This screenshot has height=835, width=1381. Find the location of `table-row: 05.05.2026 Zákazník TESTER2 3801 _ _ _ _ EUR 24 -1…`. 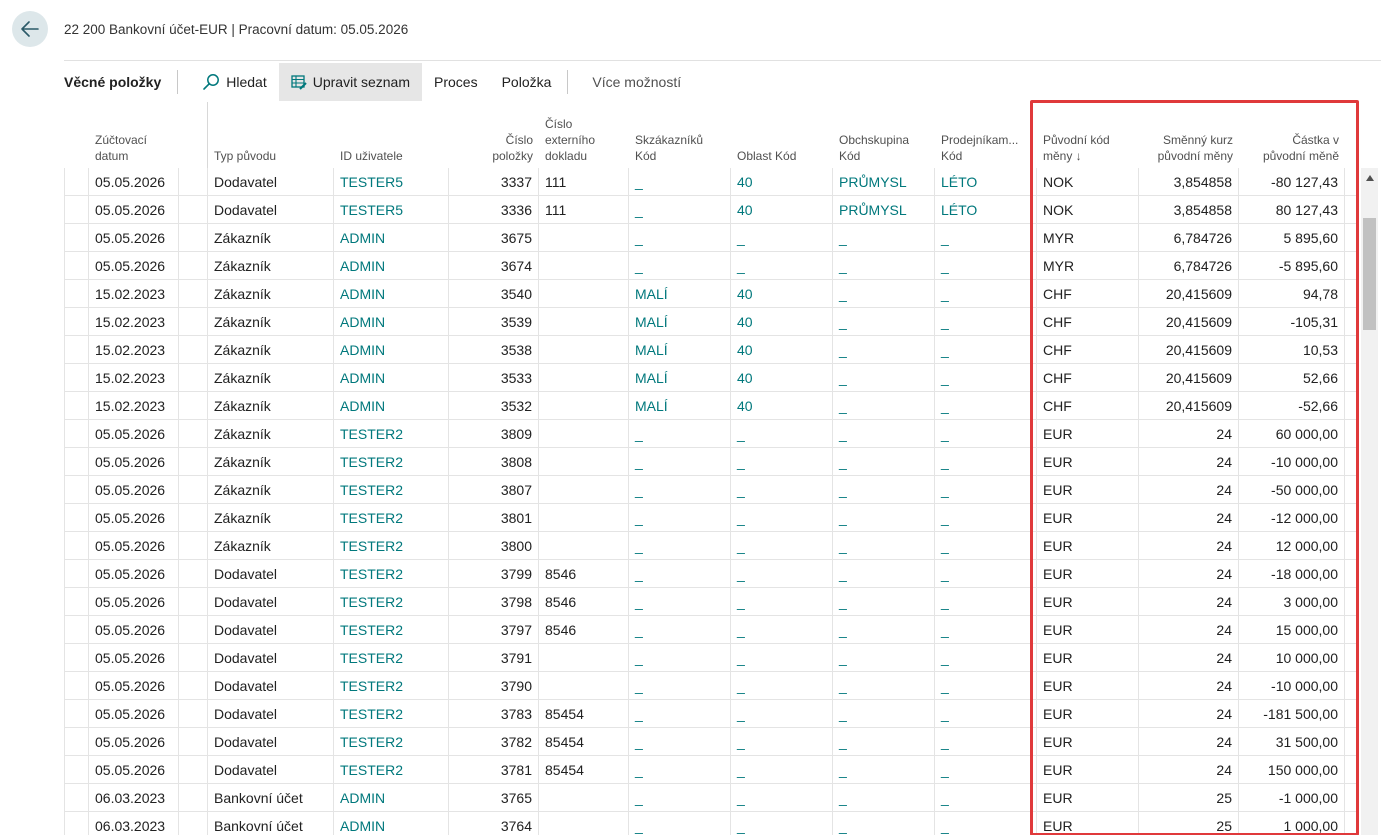

table-row: 05.05.2026 Zákazník TESTER2 3801 _ _ _ _ EUR 24 -1… is located at coordinates (711, 518).